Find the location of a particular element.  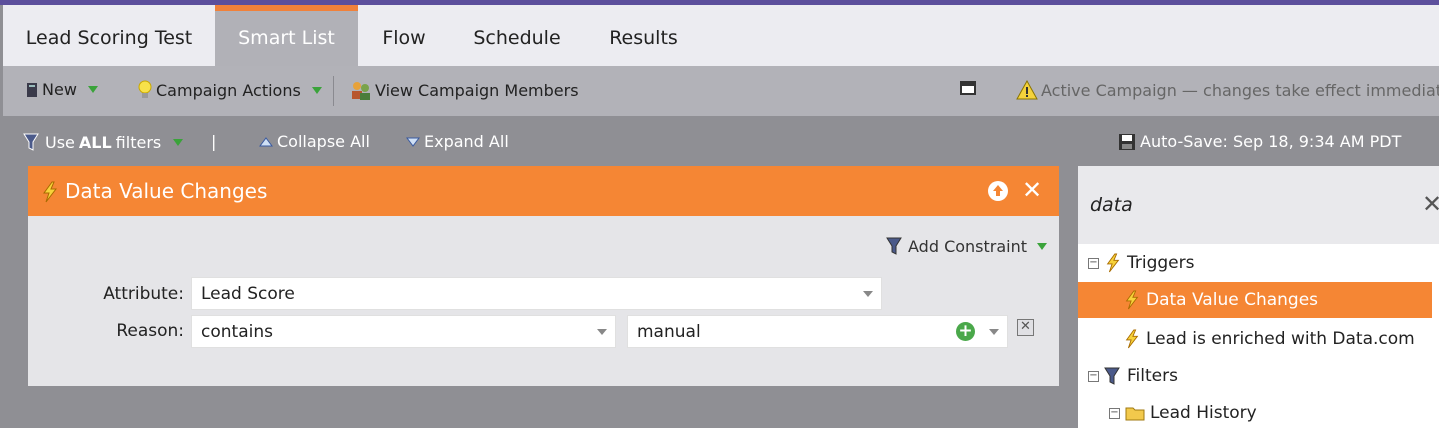

campaign-actions-label: Campaign Actions is located at coordinates (228, 90).